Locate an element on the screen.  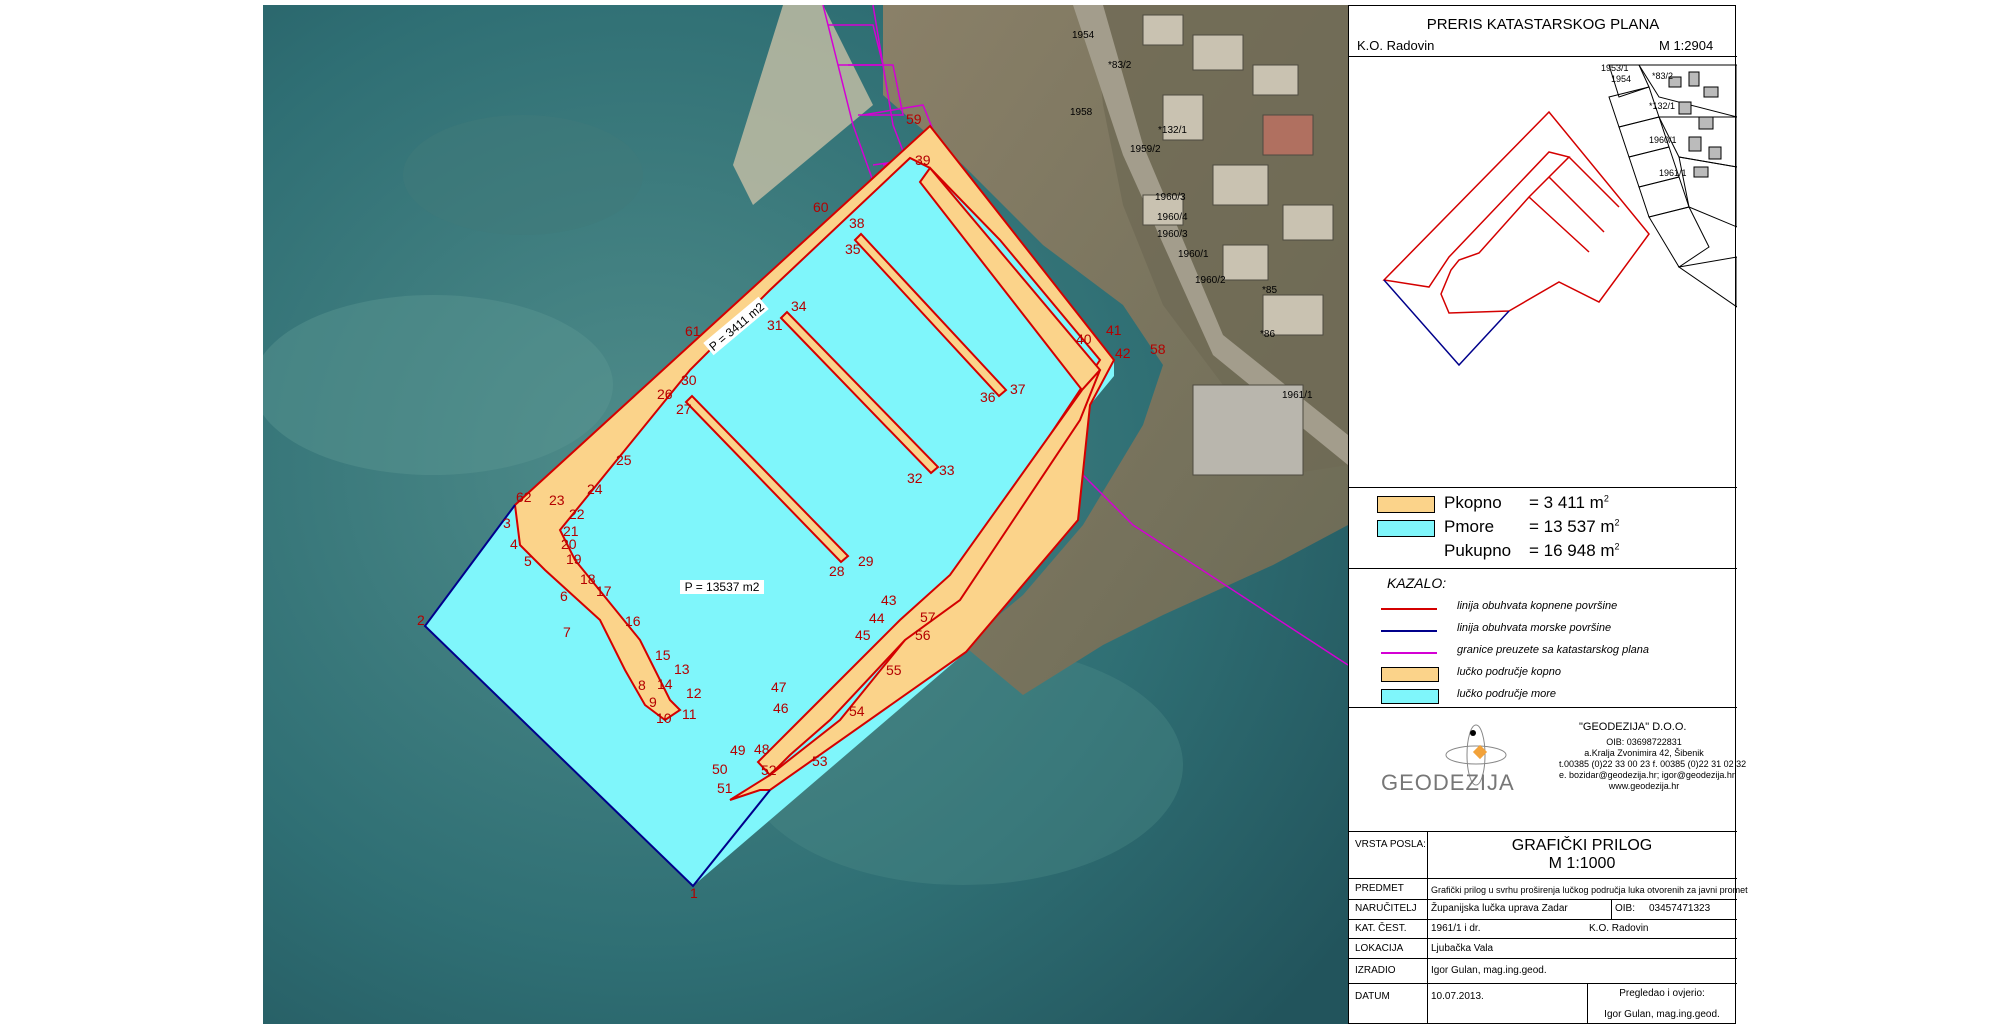
parcel-label-11: *86 is located at coordinates (1267, 334).